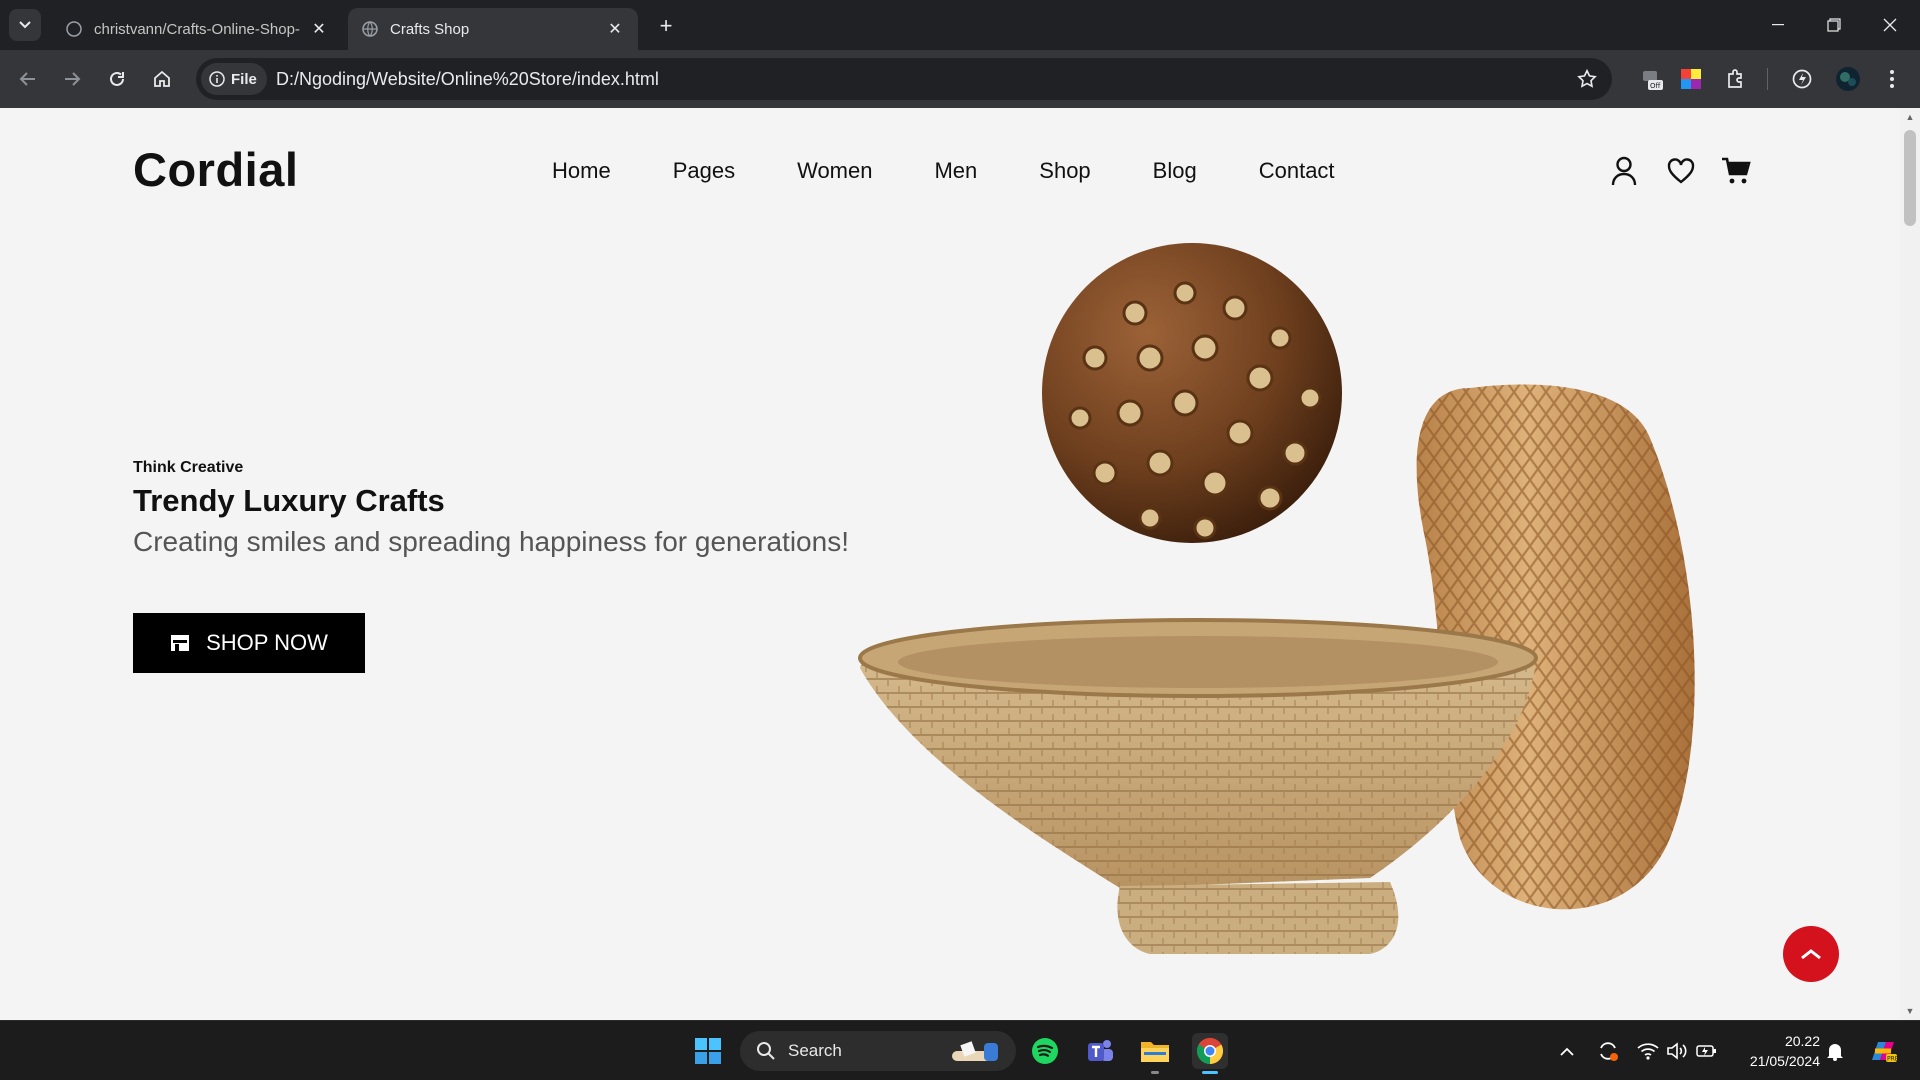  I want to click on teams-icon, so click(1100, 1051).